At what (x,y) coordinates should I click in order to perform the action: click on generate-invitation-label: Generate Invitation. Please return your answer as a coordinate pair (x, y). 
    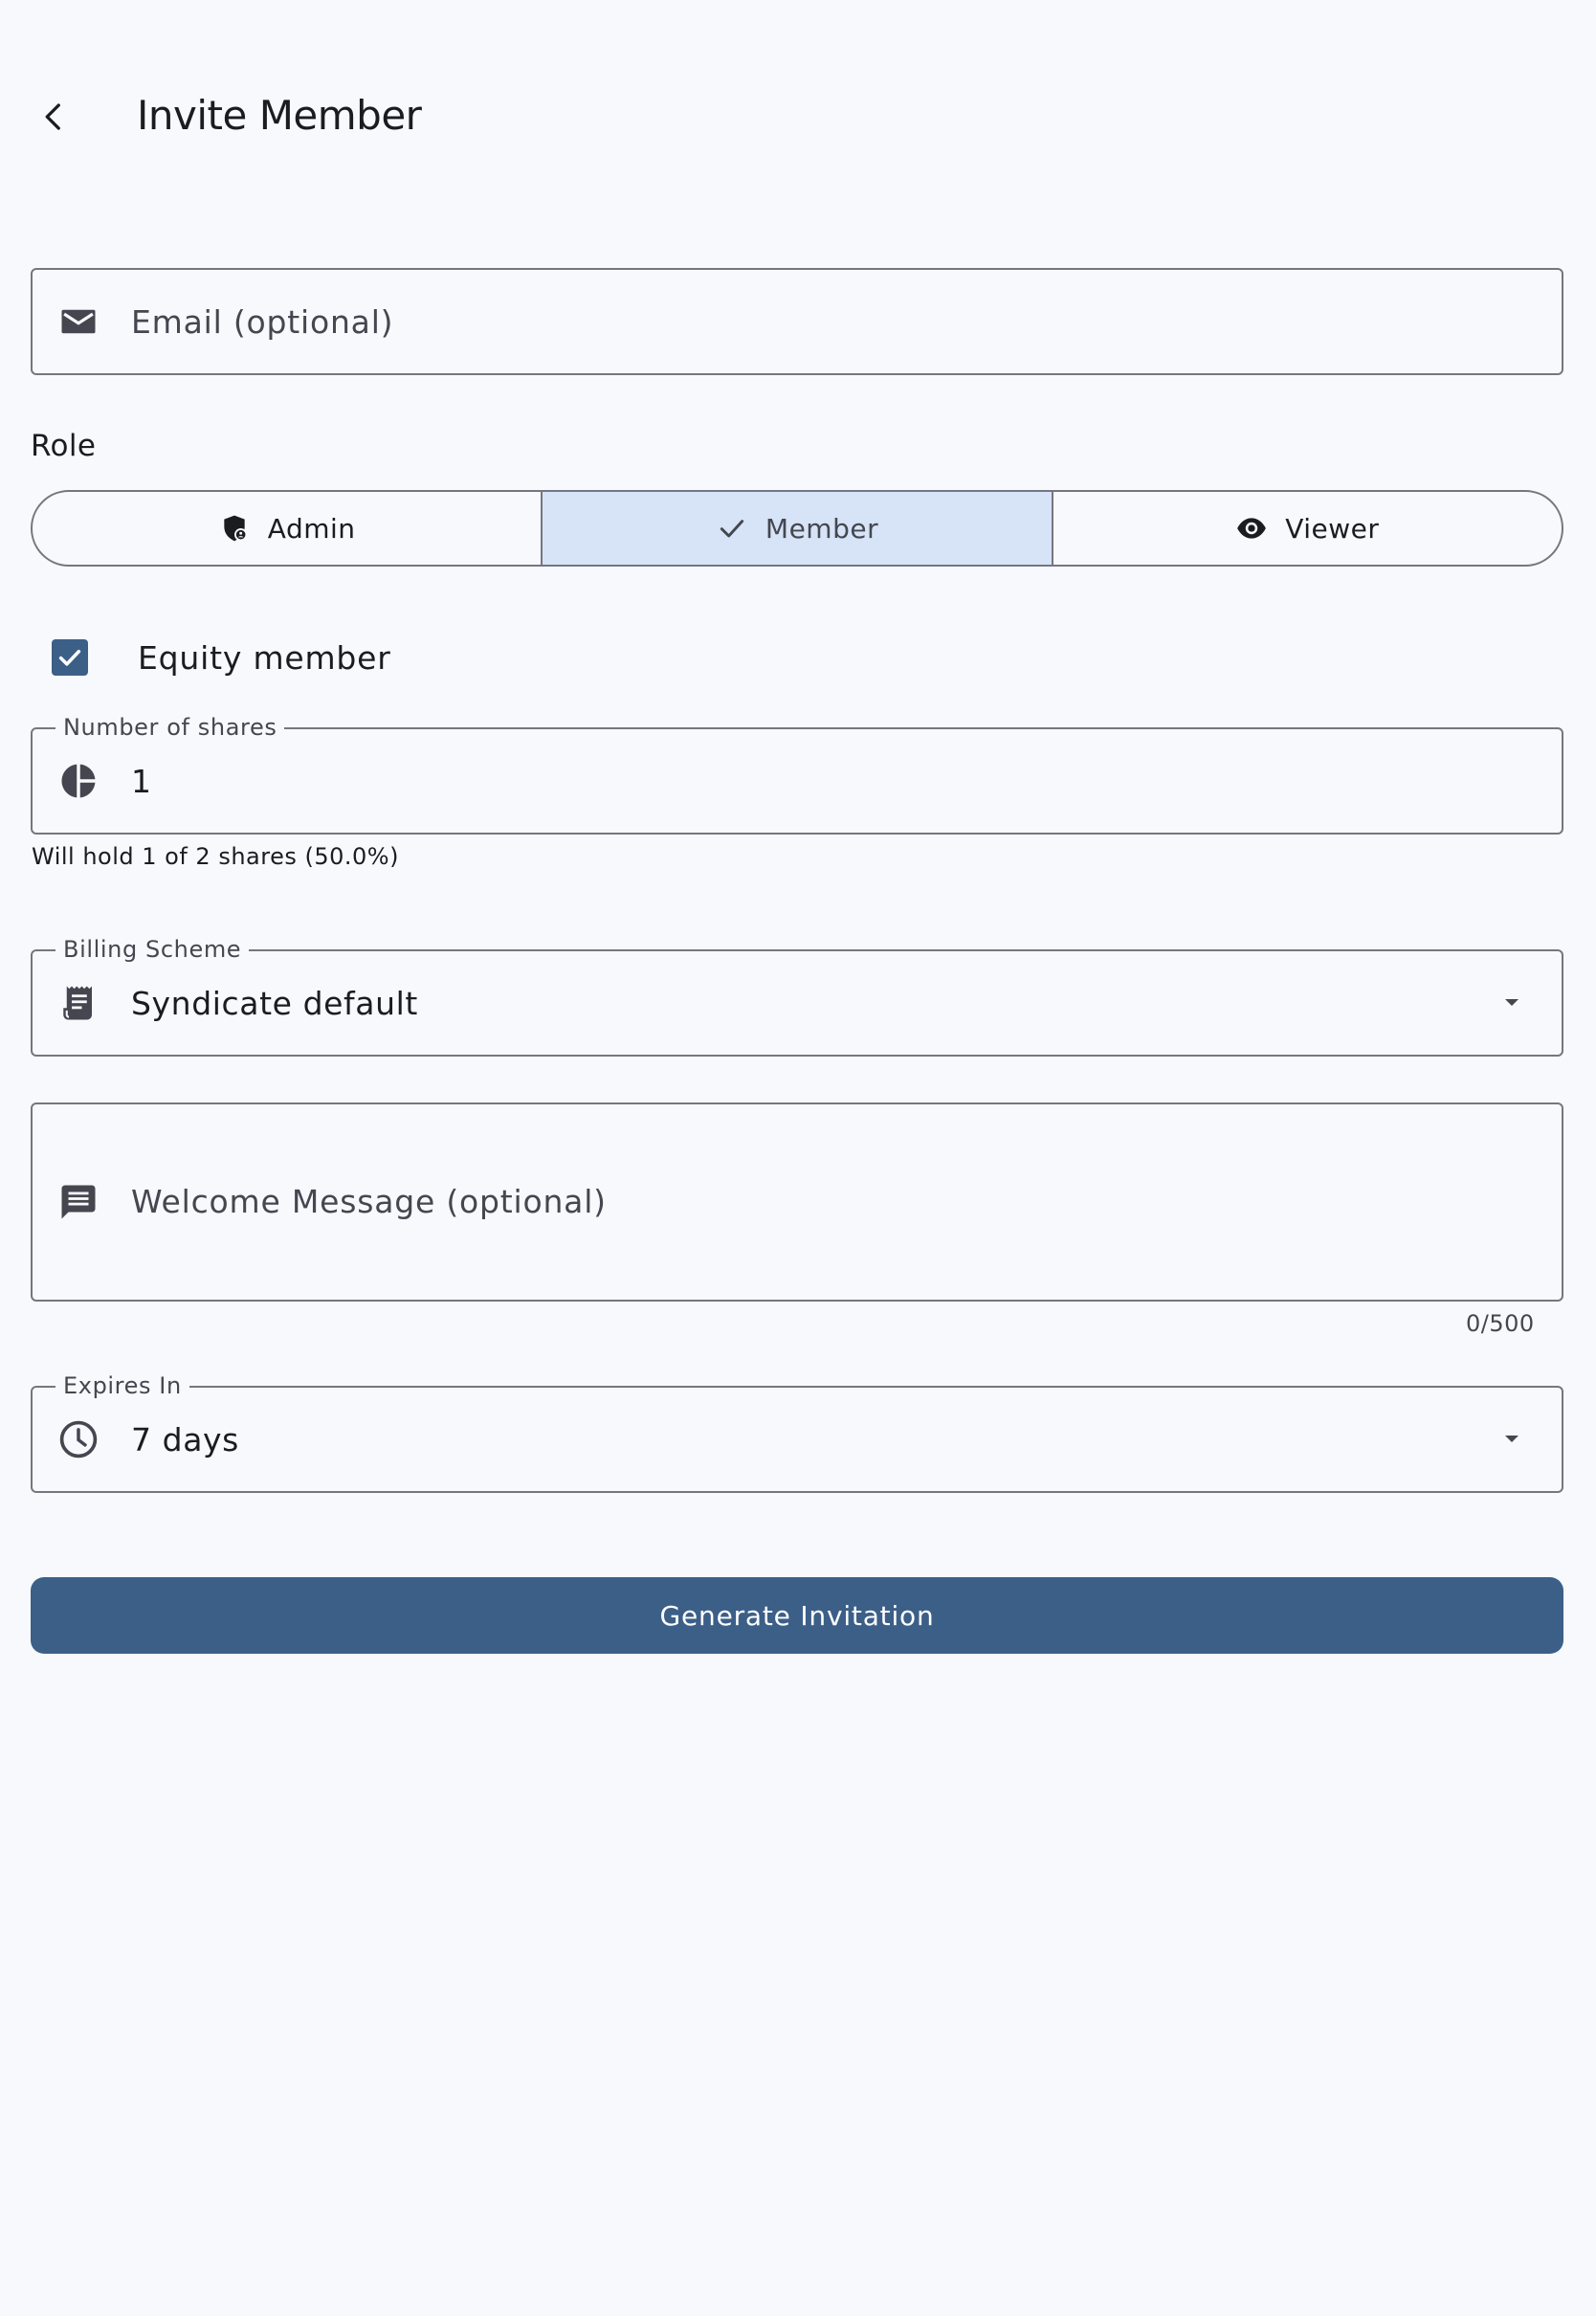
    Looking at the image, I should click on (797, 1615).